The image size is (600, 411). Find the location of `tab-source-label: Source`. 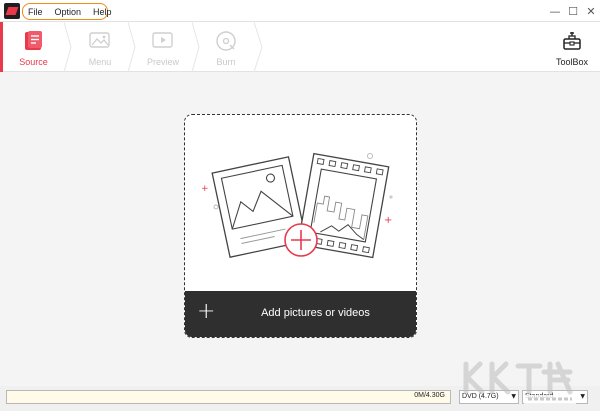

tab-source-label: Source is located at coordinates (33, 62).